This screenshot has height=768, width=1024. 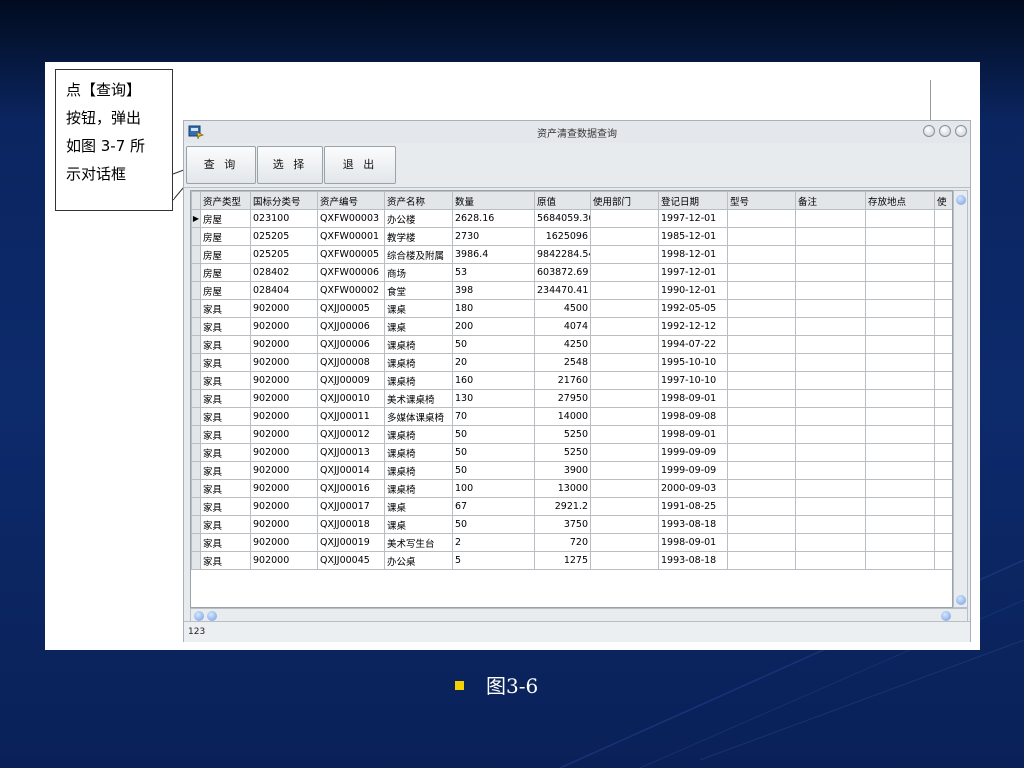 I want to click on table-cell: 70, so click(x=493, y=416).